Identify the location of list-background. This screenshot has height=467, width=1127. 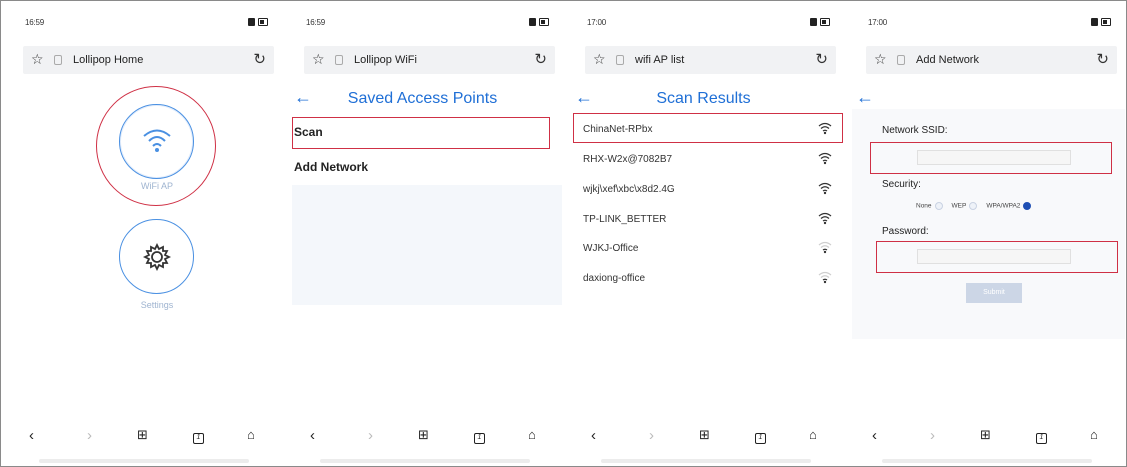
(427, 245).